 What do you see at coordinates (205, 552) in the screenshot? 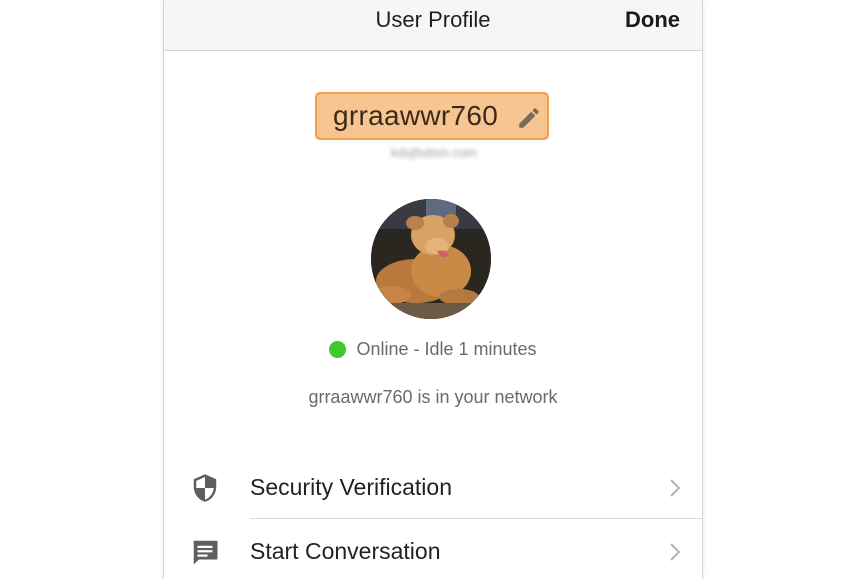
I see `chat-icon` at bounding box center [205, 552].